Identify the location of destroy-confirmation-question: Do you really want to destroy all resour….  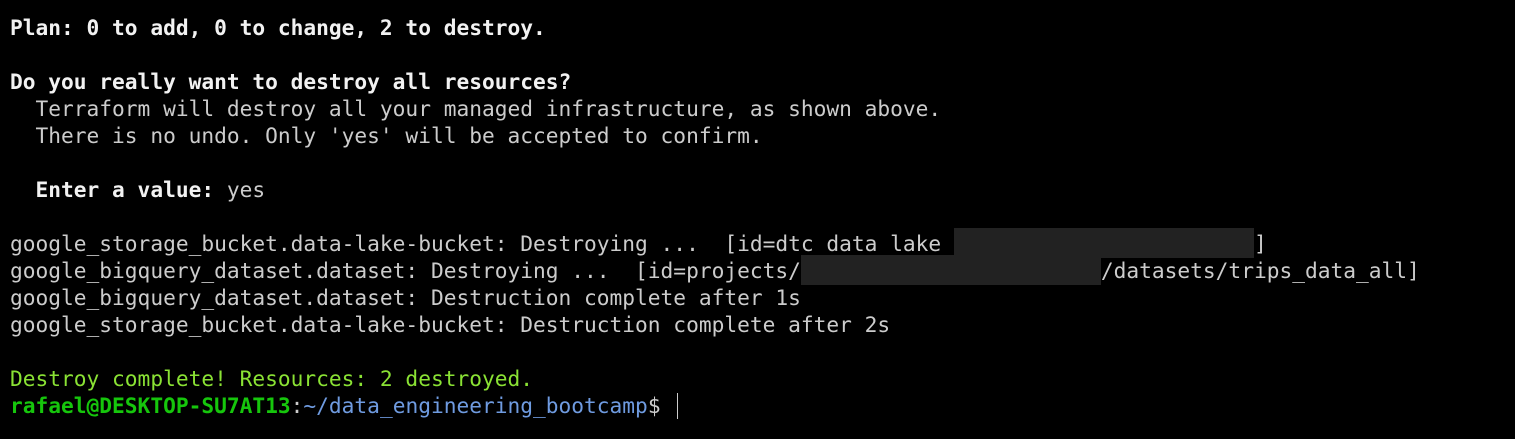
(291, 81).